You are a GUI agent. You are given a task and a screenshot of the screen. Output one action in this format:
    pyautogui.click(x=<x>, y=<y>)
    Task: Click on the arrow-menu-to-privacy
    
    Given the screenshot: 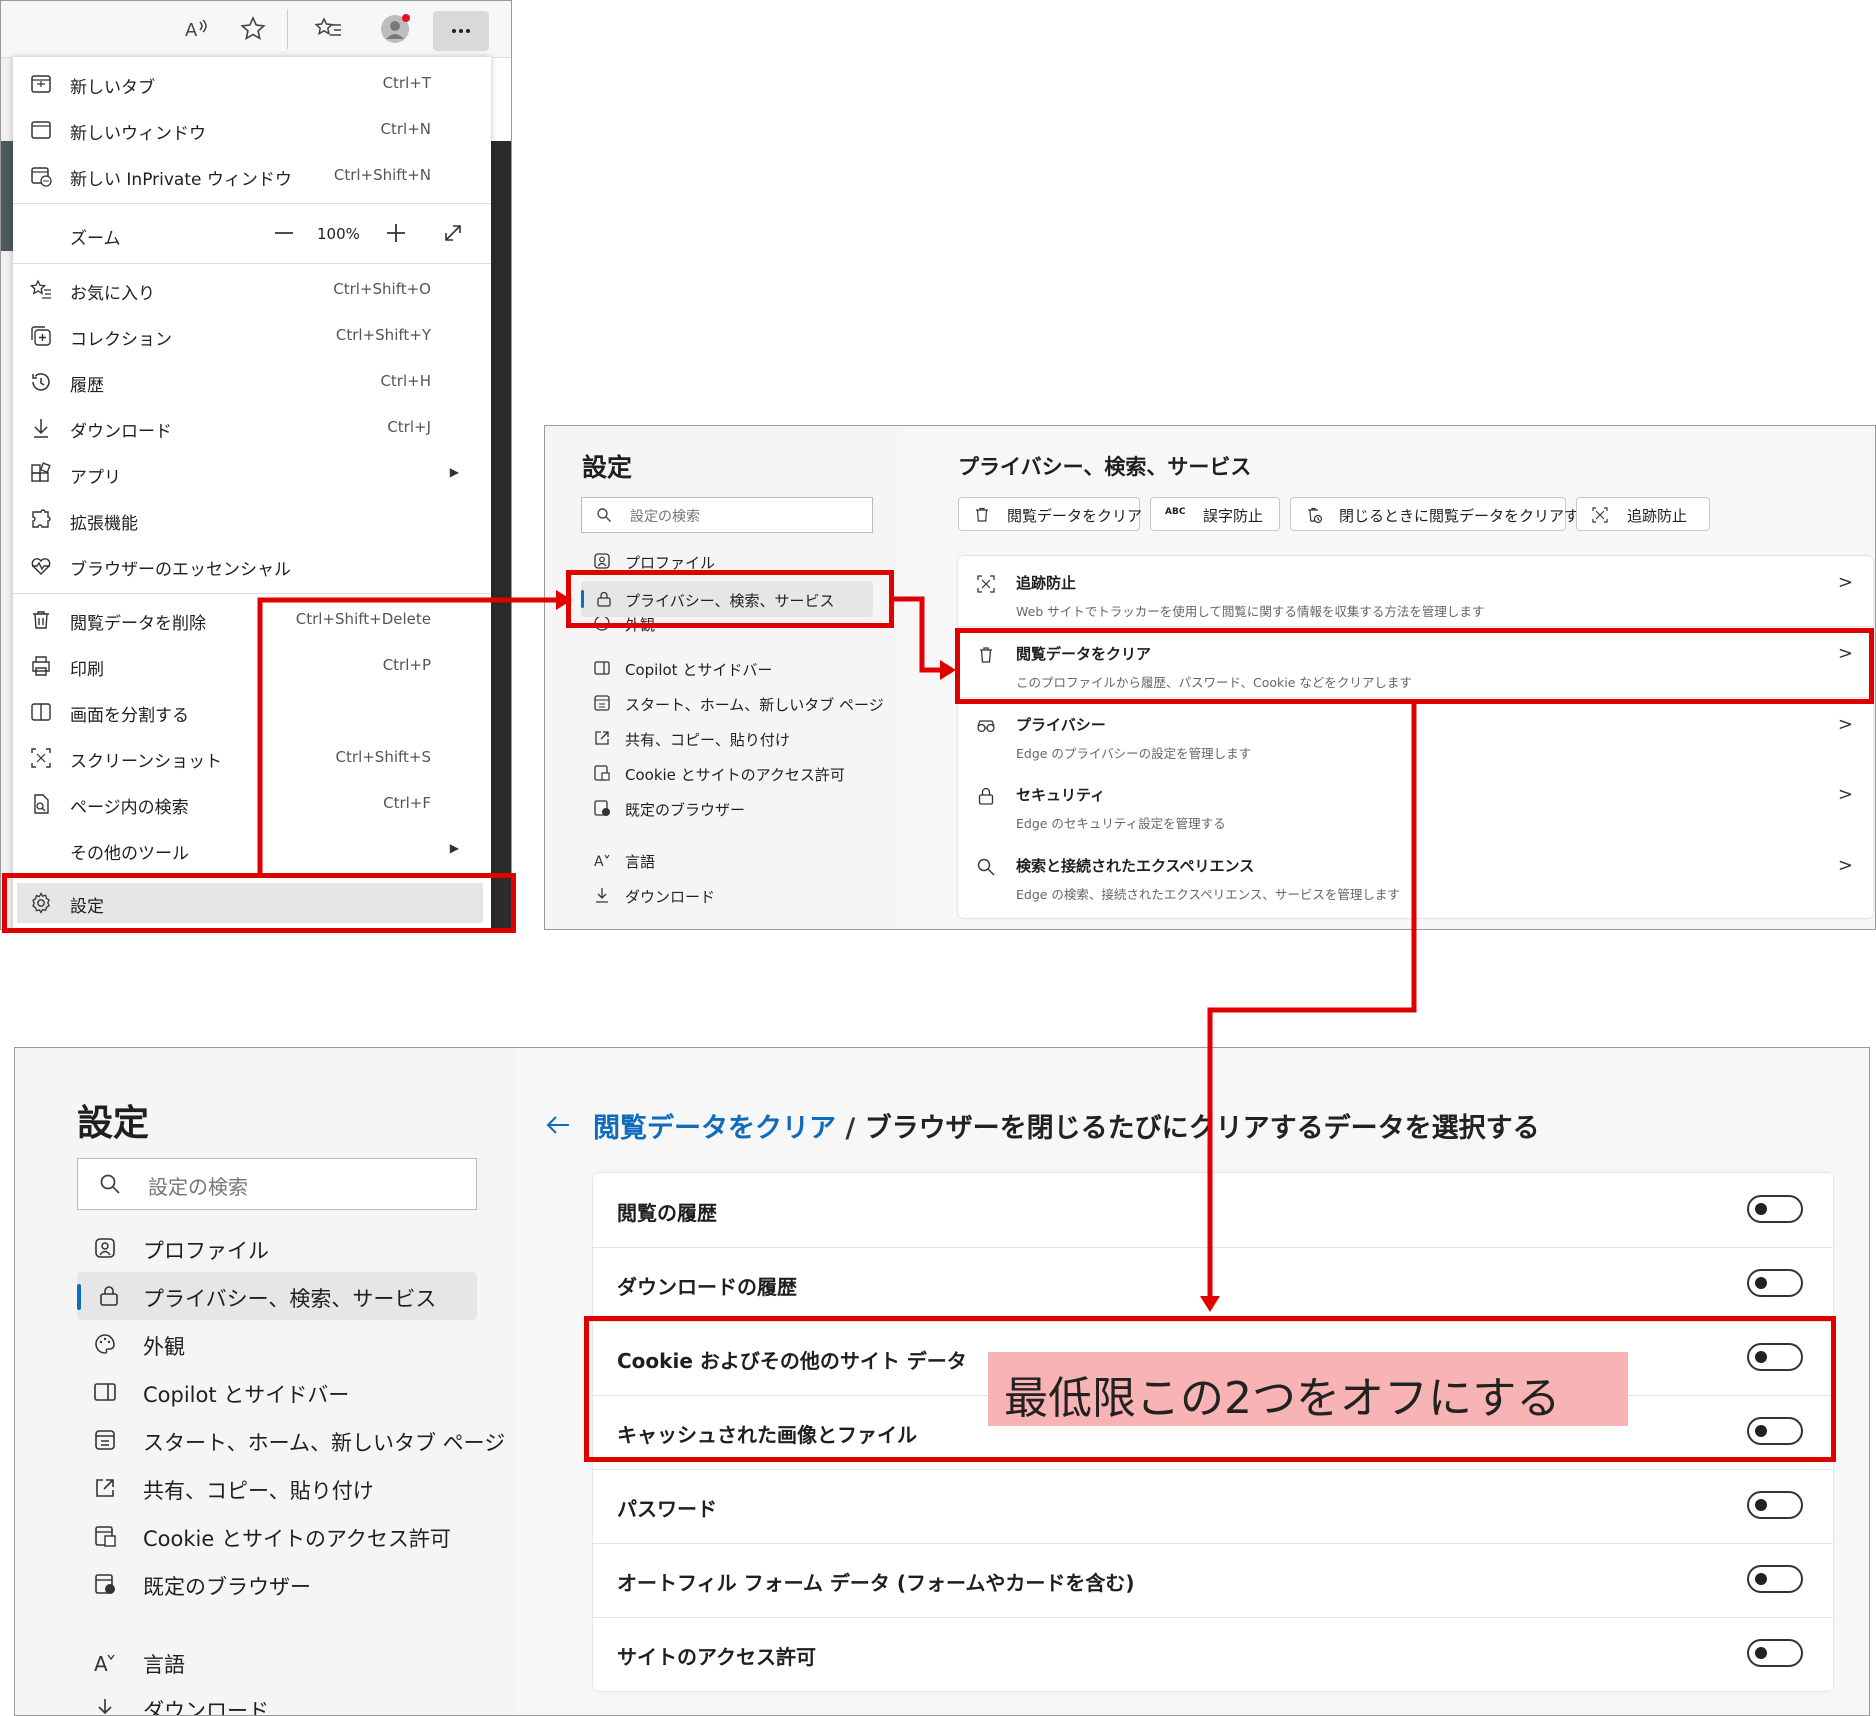 What is the action you would take?
    pyautogui.click(x=408, y=735)
    